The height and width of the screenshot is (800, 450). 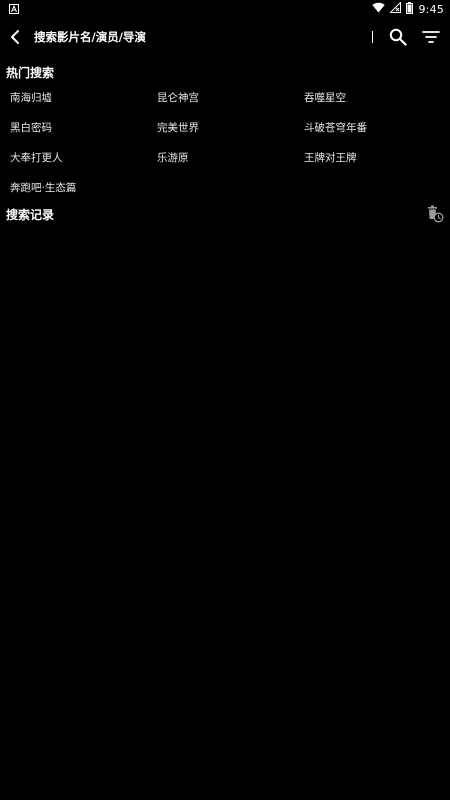 I want to click on back-button, so click(x=15, y=37).